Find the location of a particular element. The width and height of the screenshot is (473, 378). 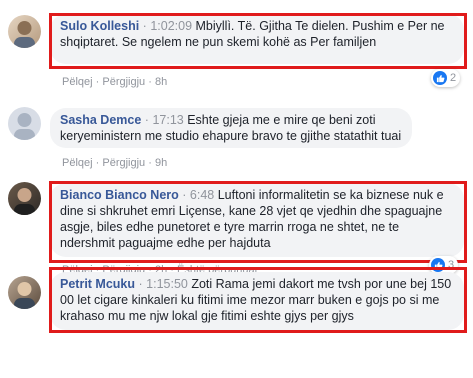

comment-author: Sasha Demce is located at coordinates (100, 120).